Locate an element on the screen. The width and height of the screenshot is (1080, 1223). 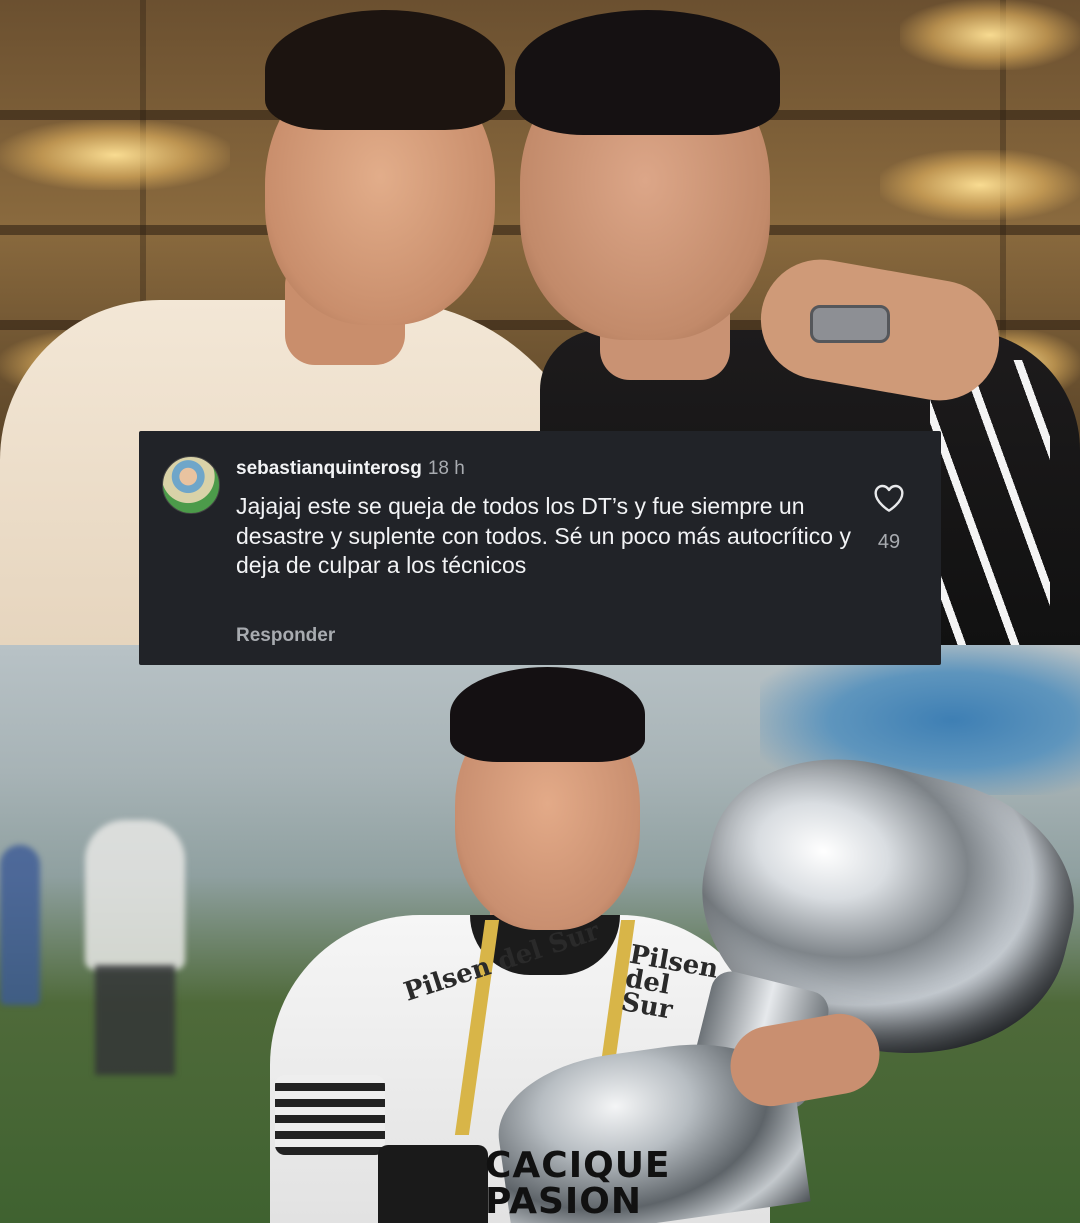
background-person-legs is located at coordinates (135, 1020).